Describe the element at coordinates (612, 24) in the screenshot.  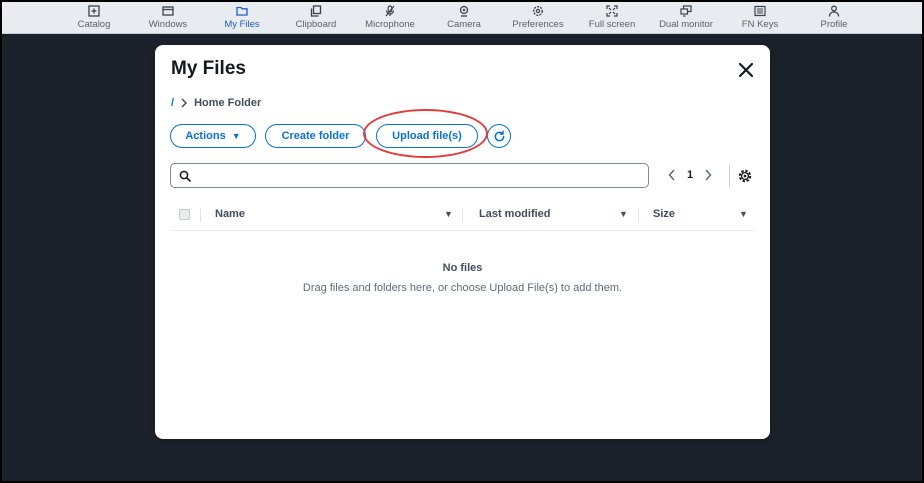
I see `toolbar-item-label: Full screen` at that location.